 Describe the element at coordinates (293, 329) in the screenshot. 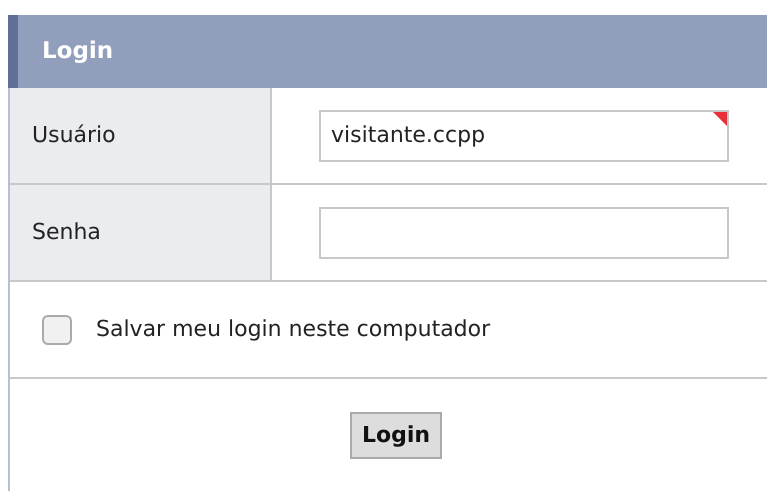

I see `checkbox-label: Salvar meu login neste computador` at that location.